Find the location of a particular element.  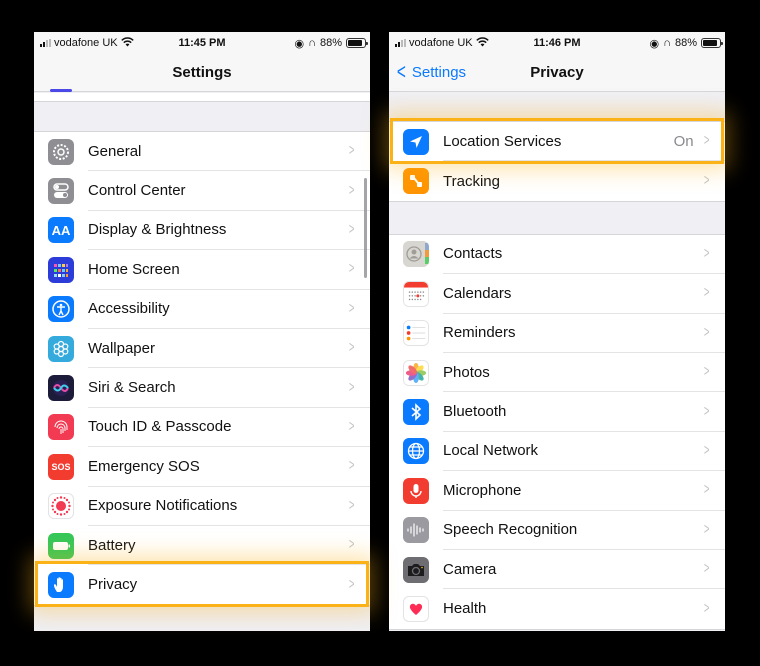

scrollbar is located at coordinates (365, 228).